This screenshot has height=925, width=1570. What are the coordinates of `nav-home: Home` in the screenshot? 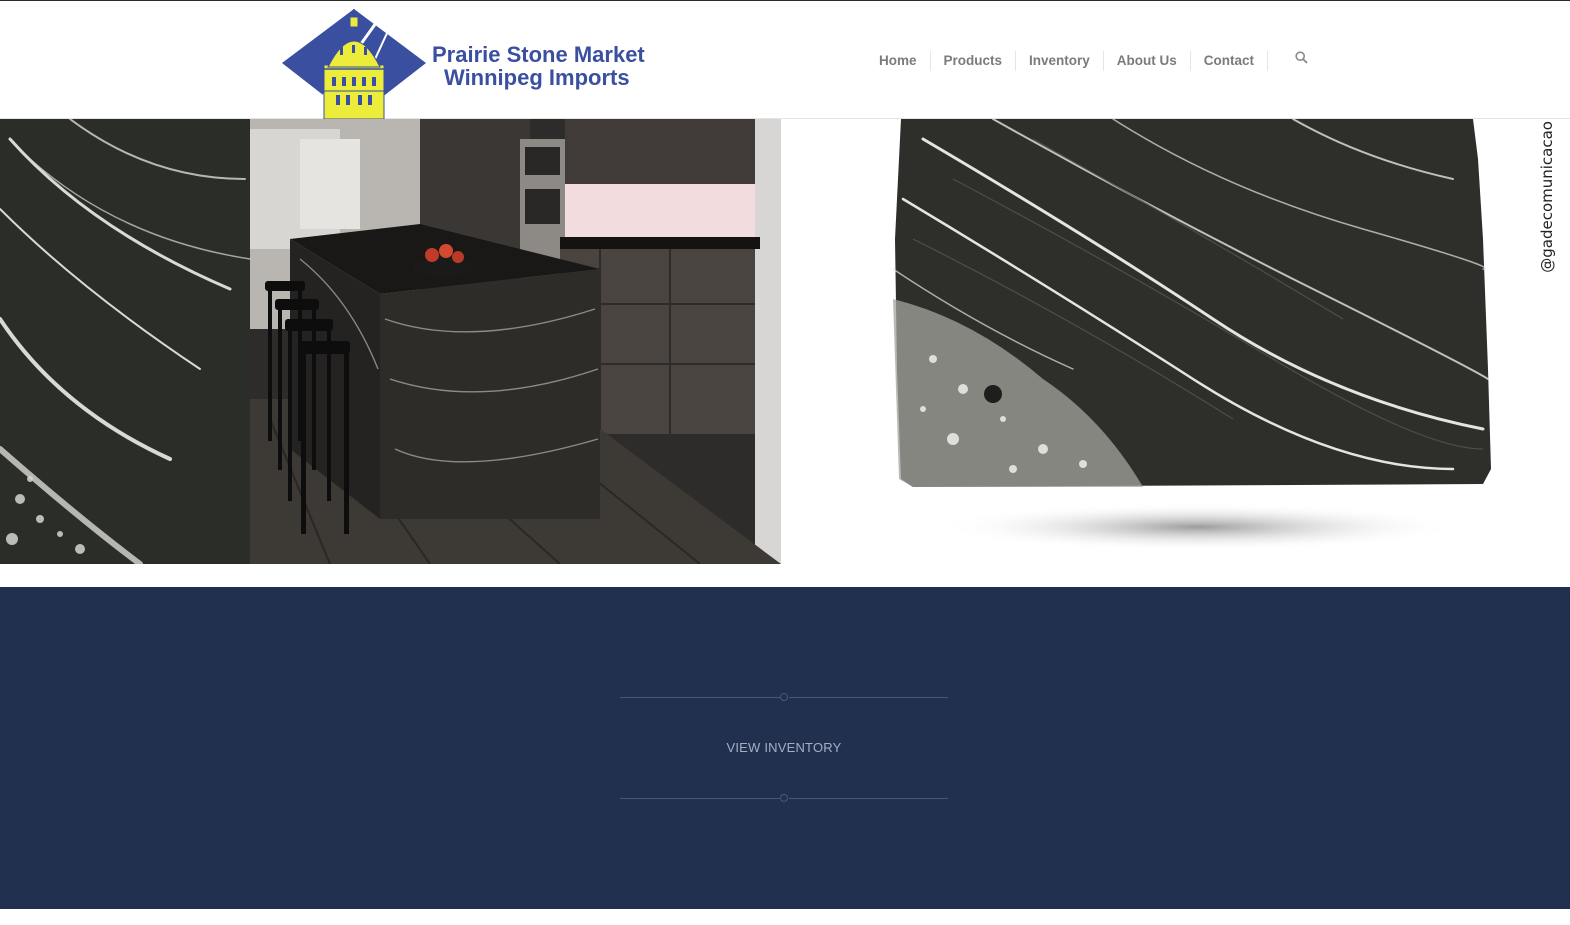 It's located at (898, 61).